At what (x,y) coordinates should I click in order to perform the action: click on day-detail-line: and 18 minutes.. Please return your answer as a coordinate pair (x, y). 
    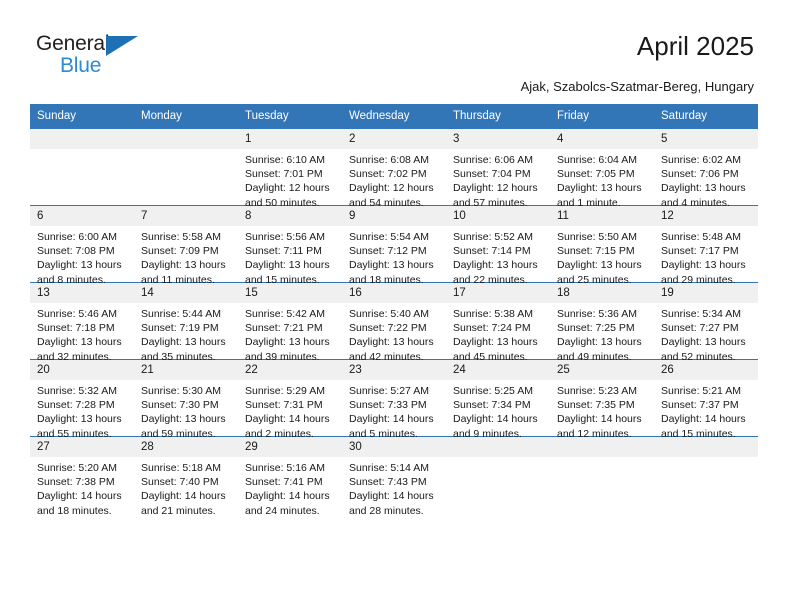
    Looking at the image, I should click on (74, 510).